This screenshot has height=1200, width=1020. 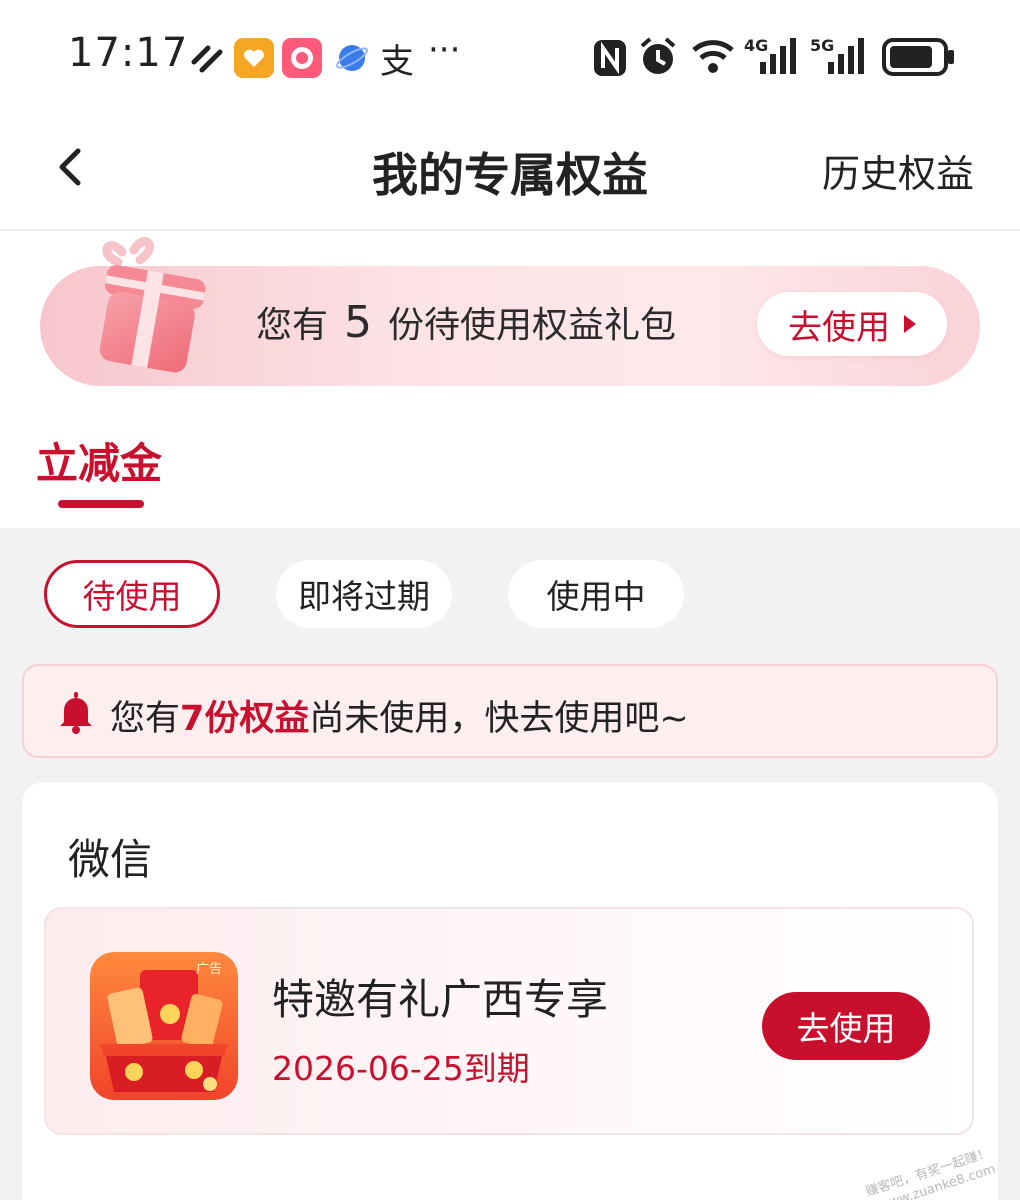 I want to click on battery-icon, so click(x=918, y=57).